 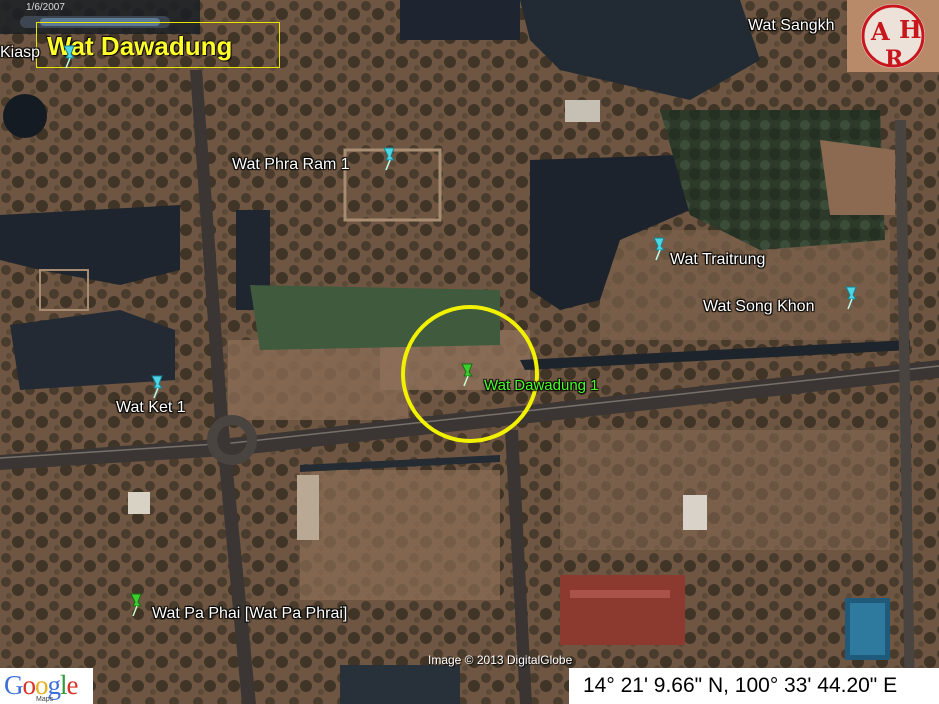 I want to click on place-label-kiasp: Kiasp, so click(x=20, y=53).